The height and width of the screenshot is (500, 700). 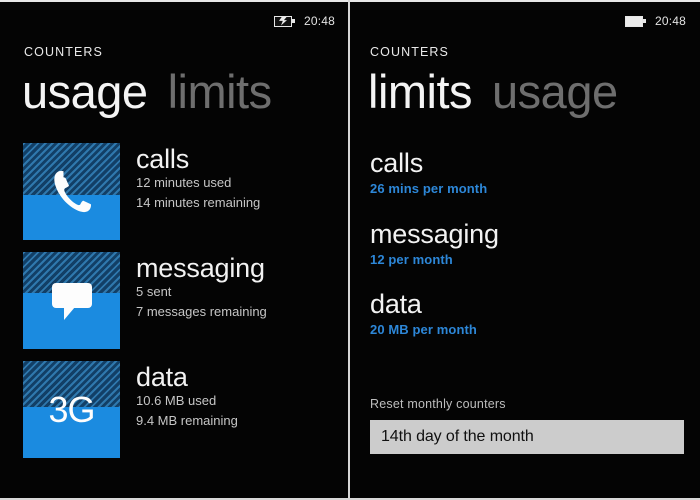 What do you see at coordinates (176, 401) in the screenshot?
I see `usage-used: 10.6 MB used` at bounding box center [176, 401].